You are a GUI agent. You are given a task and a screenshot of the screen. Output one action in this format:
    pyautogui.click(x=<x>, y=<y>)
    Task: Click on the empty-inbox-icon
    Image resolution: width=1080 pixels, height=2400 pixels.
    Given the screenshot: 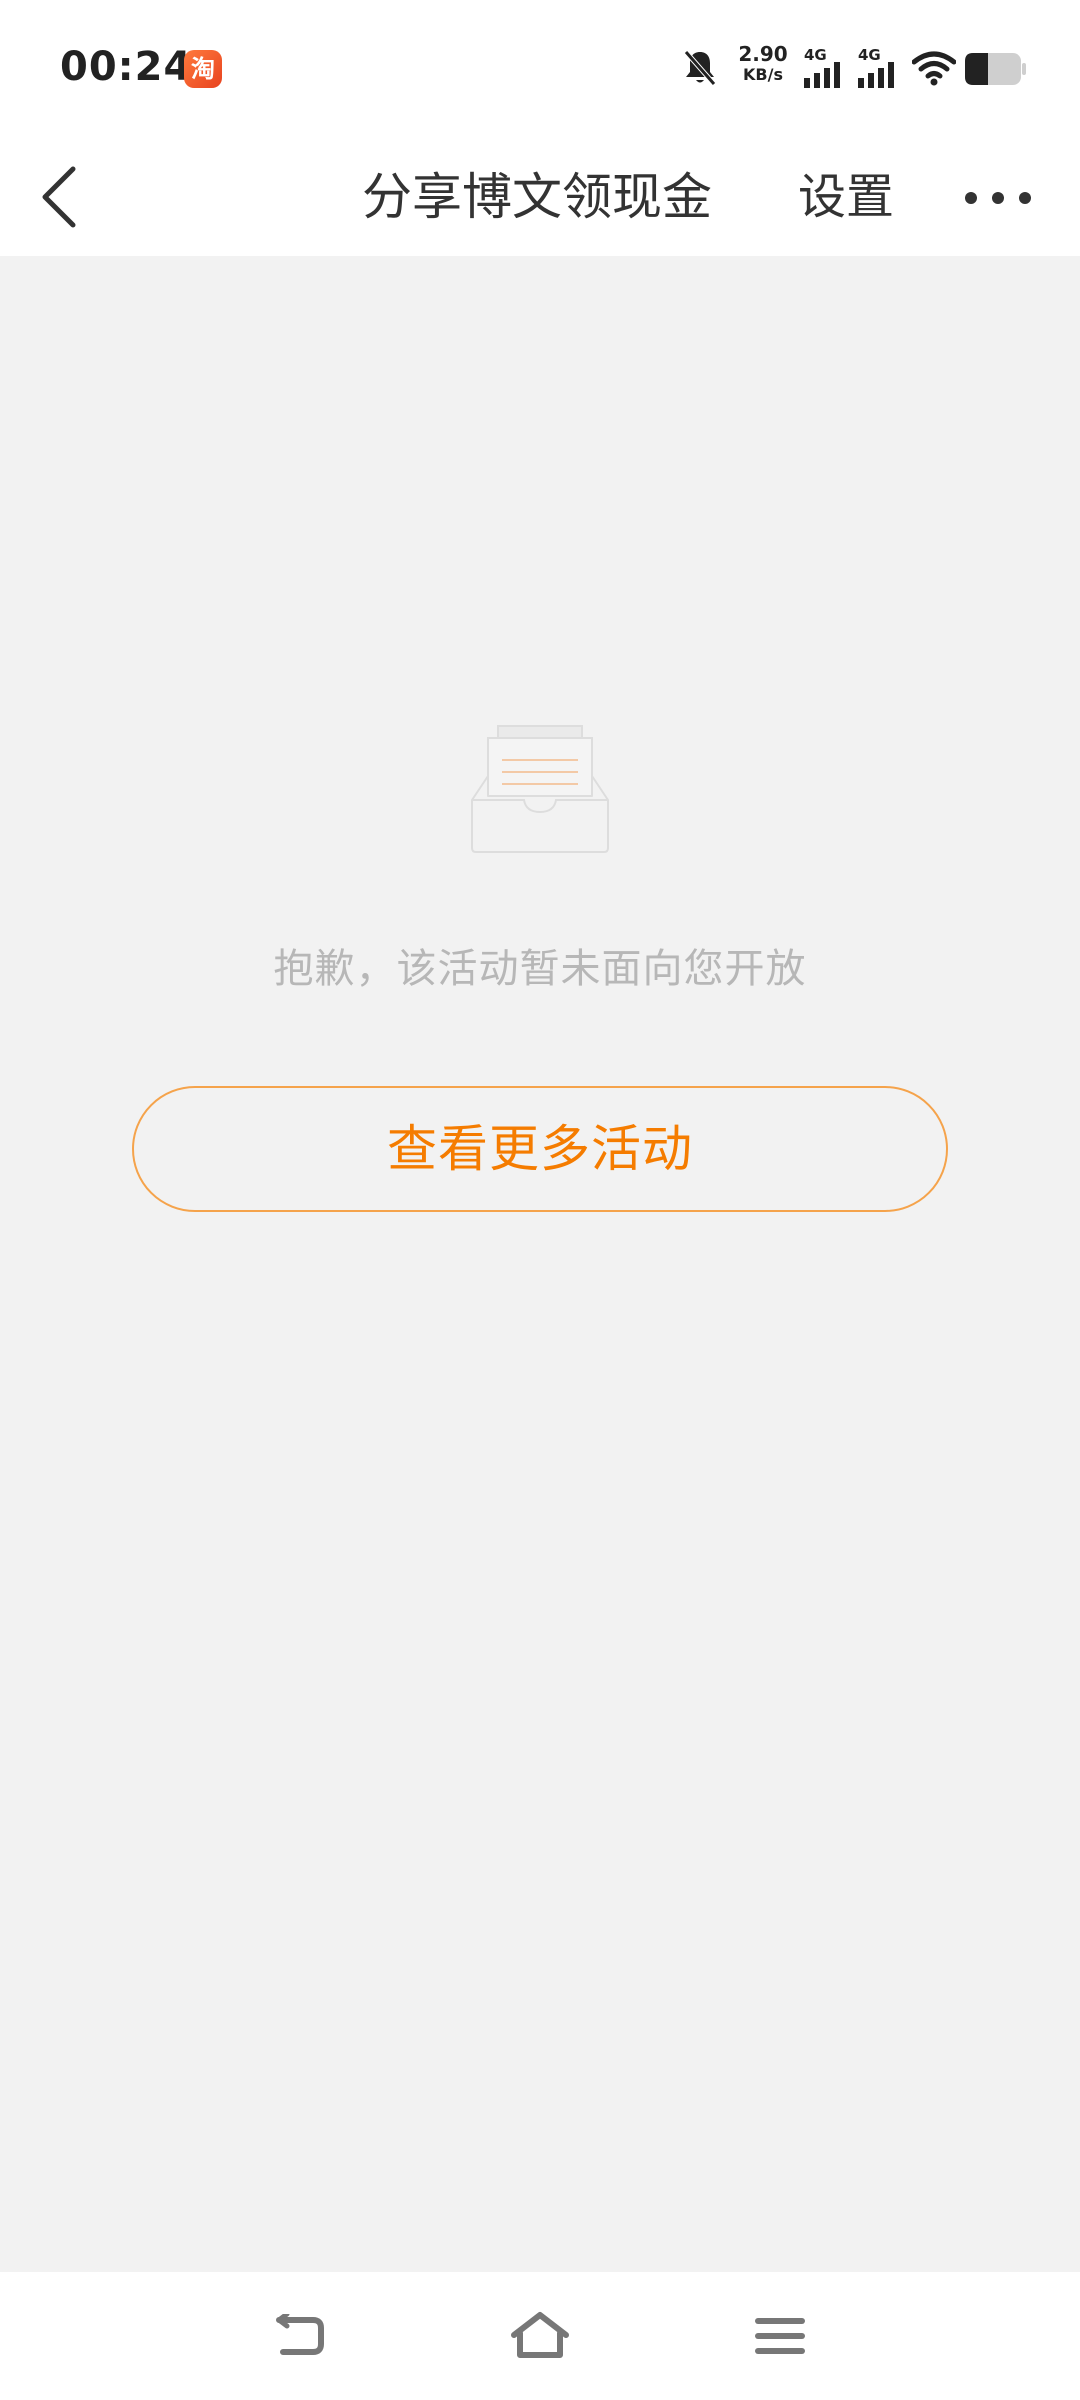 What is the action you would take?
    pyautogui.click(x=540, y=789)
    